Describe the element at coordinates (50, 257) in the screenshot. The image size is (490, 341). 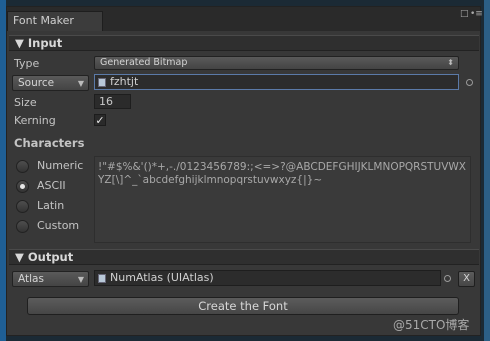
I see `output-header-label: Output` at that location.